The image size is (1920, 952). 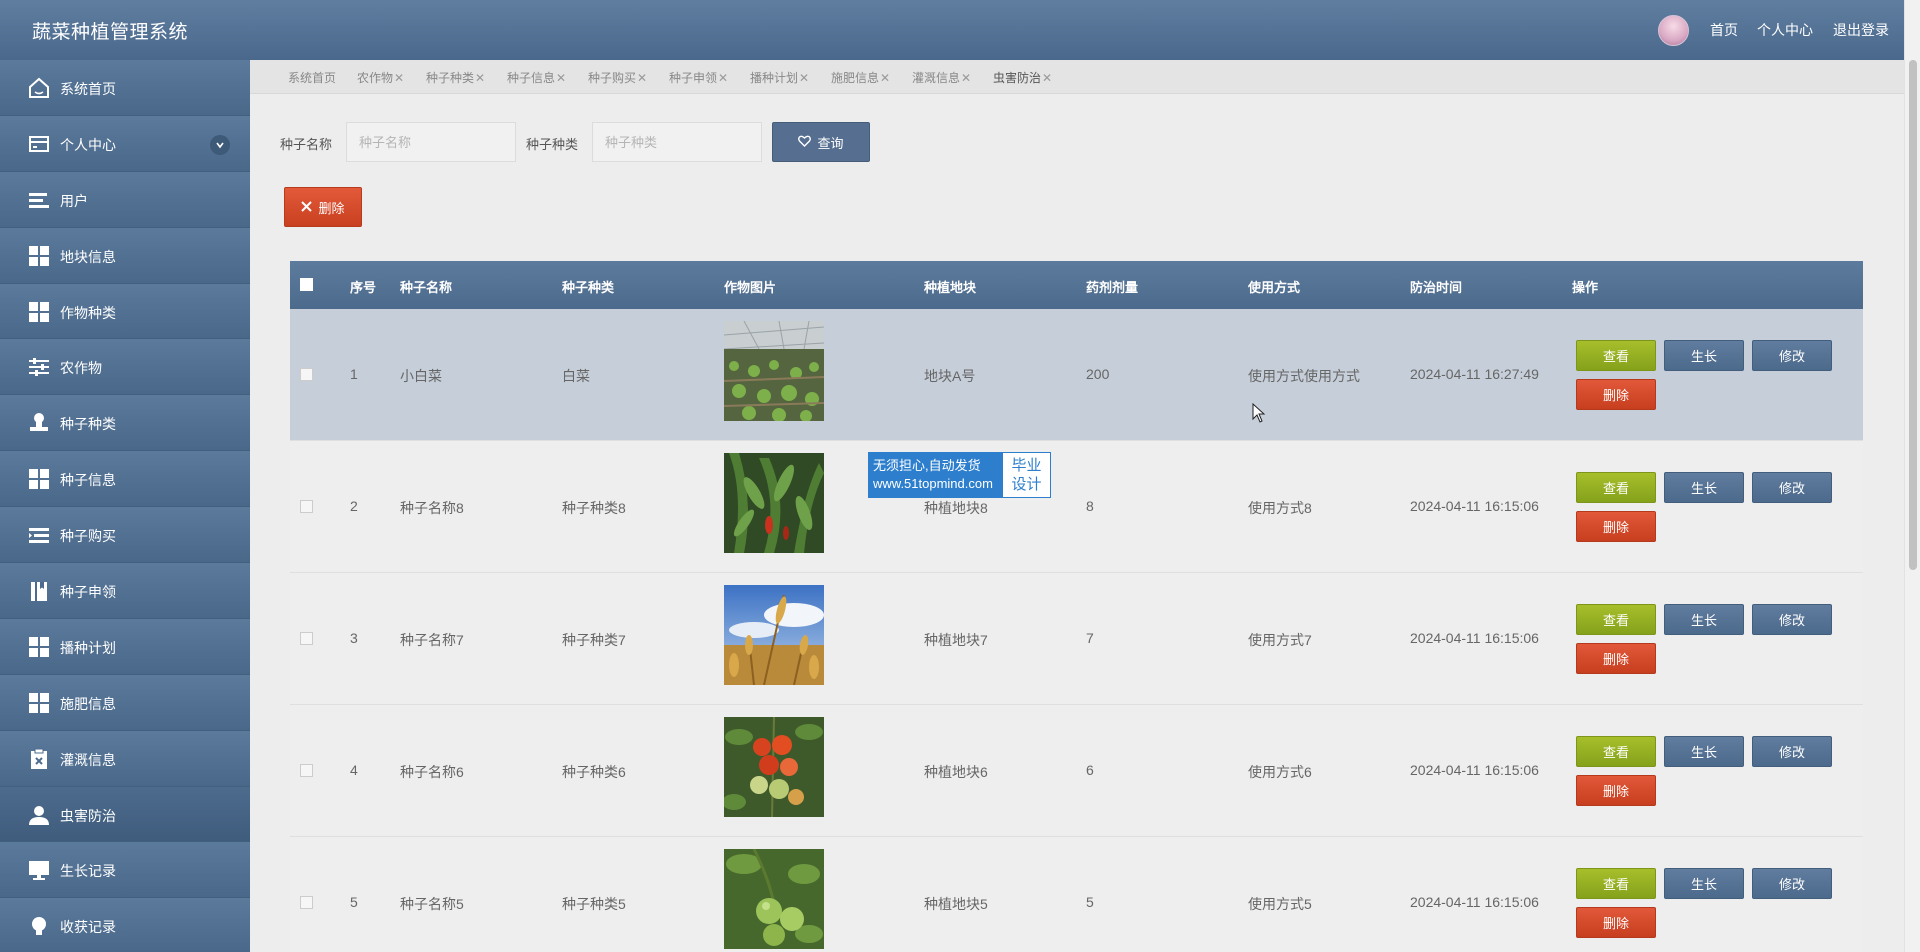 I want to click on sidebar-item-plot-info: 地块信息, so click(x=125, y=255).